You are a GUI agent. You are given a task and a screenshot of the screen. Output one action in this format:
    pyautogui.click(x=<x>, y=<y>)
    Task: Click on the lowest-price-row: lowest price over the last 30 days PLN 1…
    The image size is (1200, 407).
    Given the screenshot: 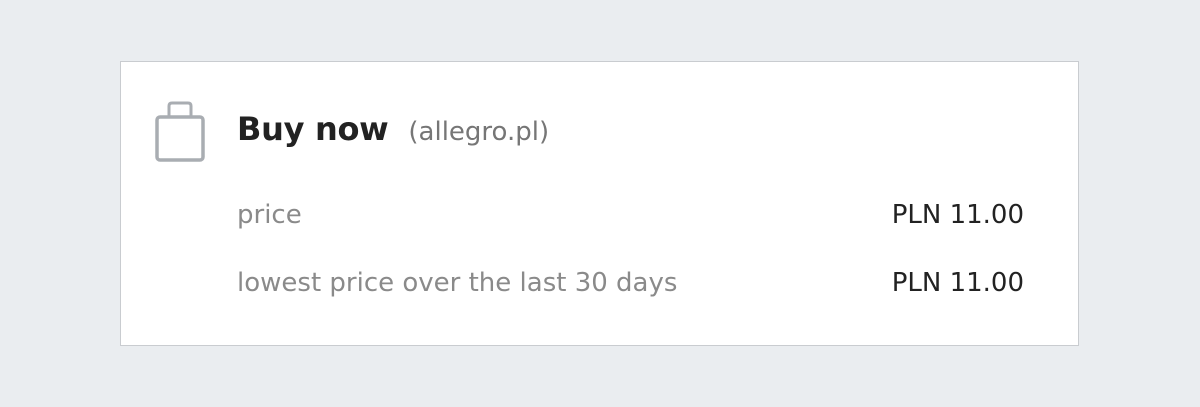 What is the action you would take?
    pyautogui.click(x=630, y=283)
    